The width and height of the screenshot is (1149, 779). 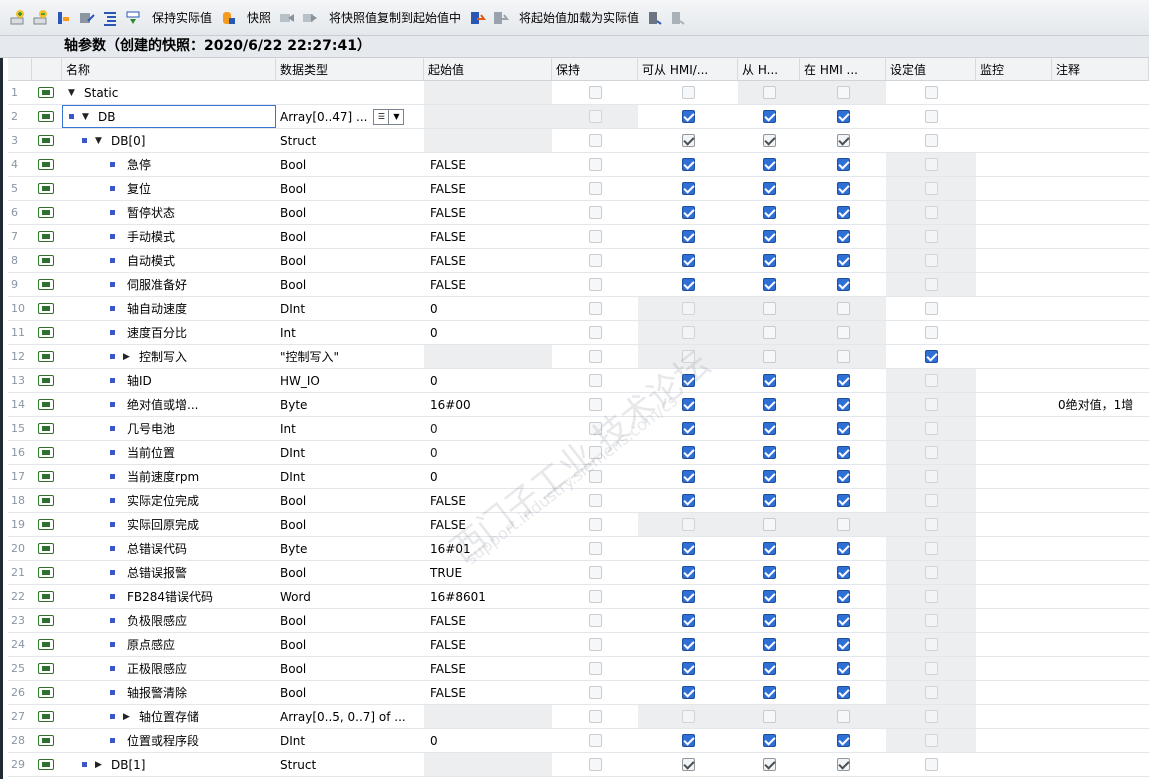 What do you see at coordinates (578, 309) in the screenshot?
I see `table-row: 10 轴自动速度 DInt 0` at bounding box center [578, 309].